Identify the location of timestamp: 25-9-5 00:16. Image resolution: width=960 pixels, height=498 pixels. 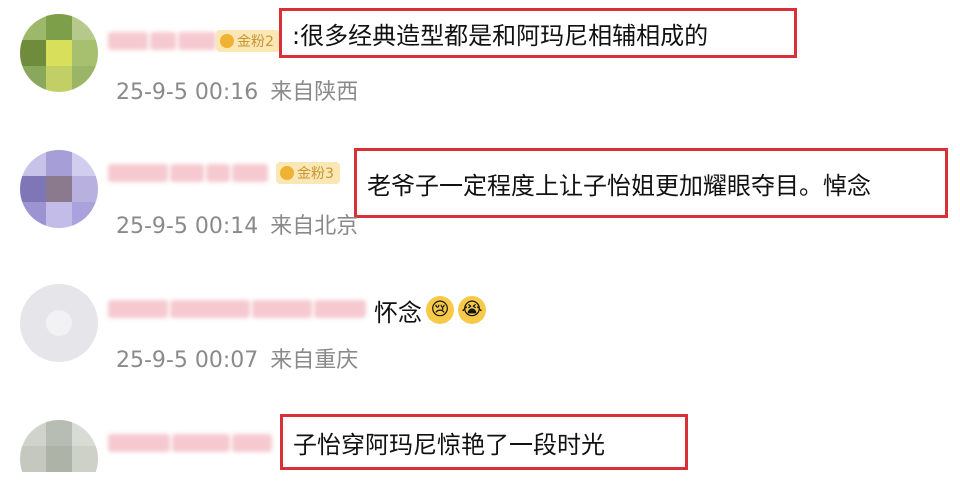
(187, 92).